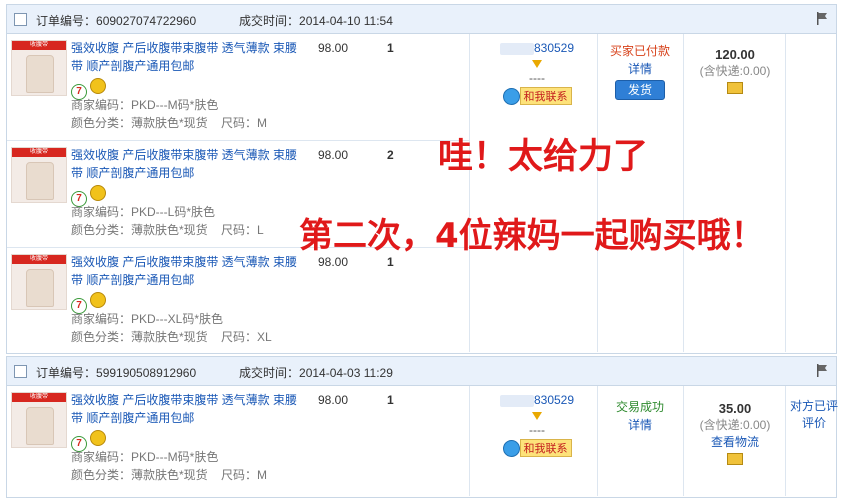 The image size is (847, 503). I want to click on order-number-value: 609027074722960, so click(146, 21).